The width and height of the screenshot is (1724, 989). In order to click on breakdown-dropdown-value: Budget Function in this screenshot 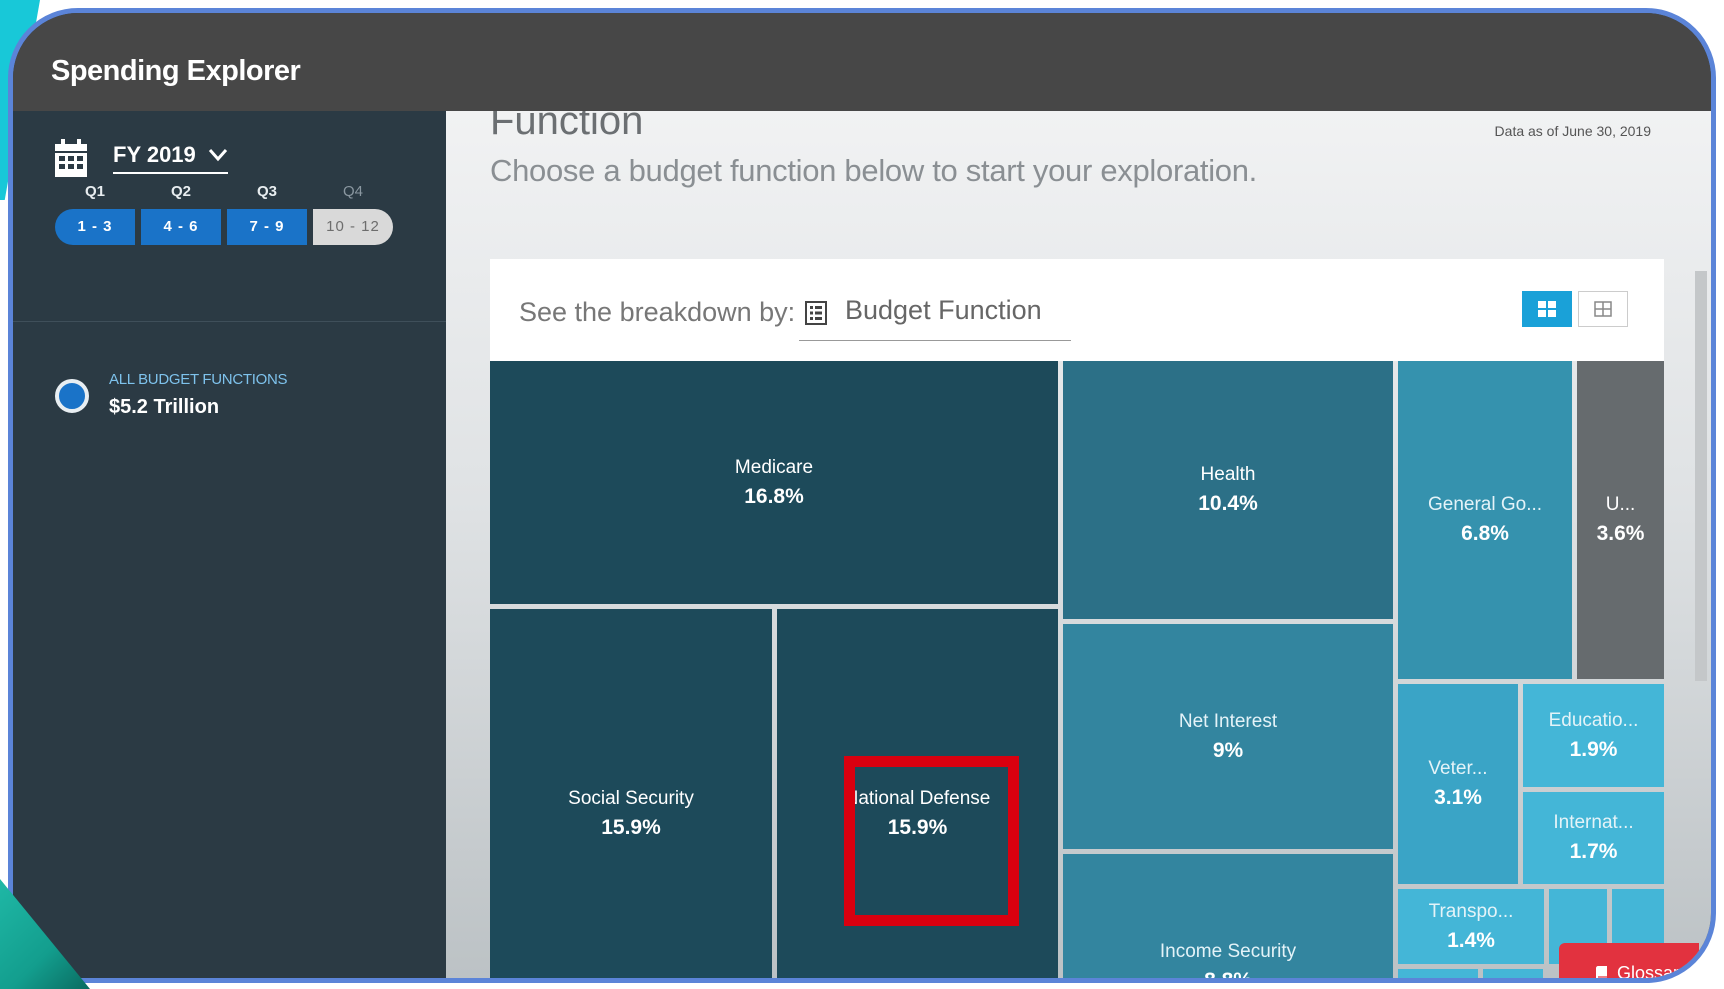, I will do `click(943, 310)`.